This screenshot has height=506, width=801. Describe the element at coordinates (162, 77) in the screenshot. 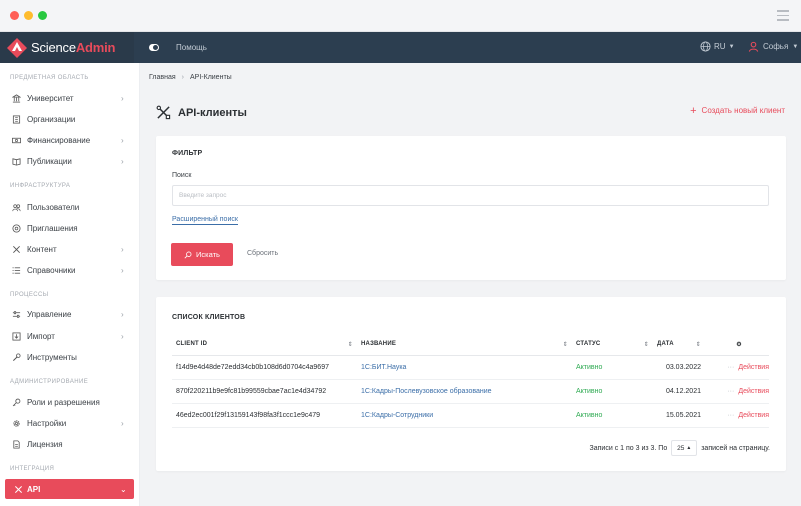

I see `breadcrumb-home: Главная` at that location.